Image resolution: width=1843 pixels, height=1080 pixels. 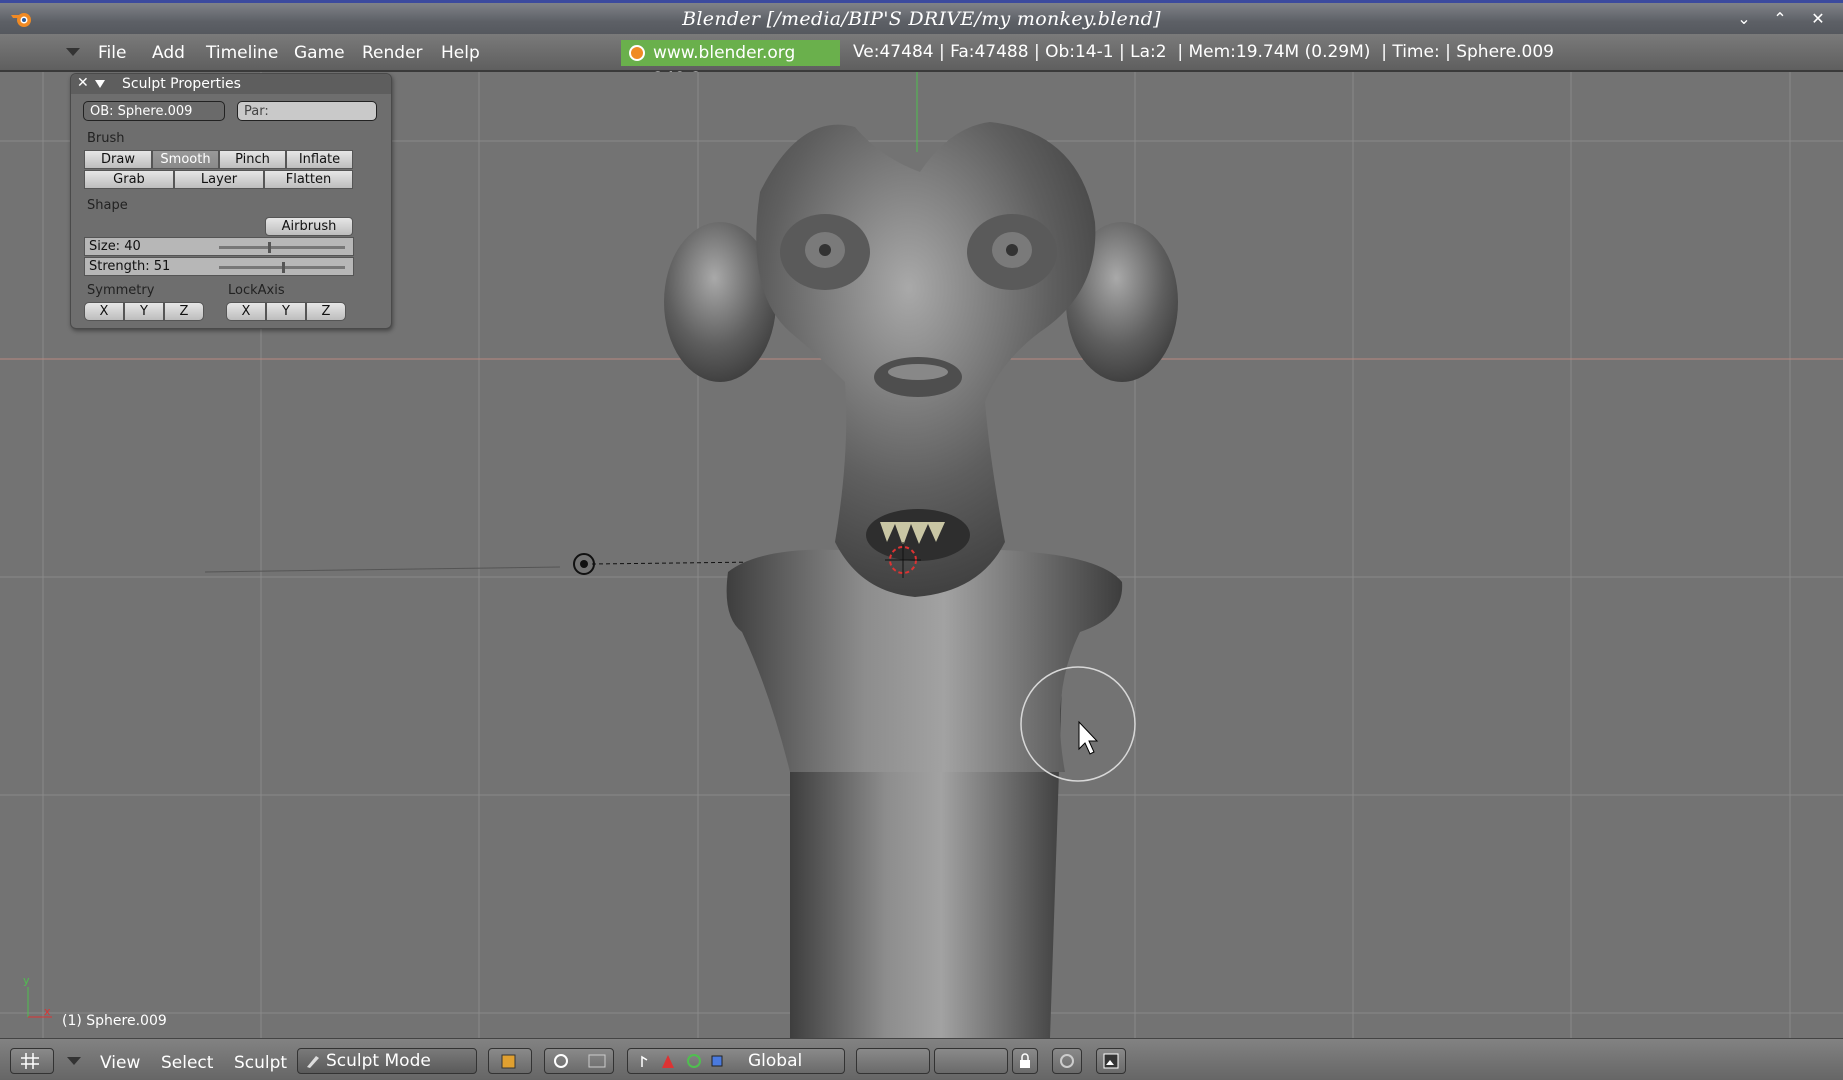 What do you see at coordinates (115, 246) in the screenshot?
I see `size-label: Size: 40` at bounding box center [115, 246].